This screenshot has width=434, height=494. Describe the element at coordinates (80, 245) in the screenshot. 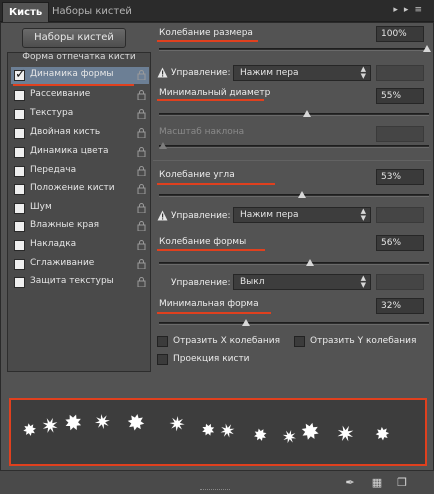

I see `brush-setting-item: Накладка` at that location.